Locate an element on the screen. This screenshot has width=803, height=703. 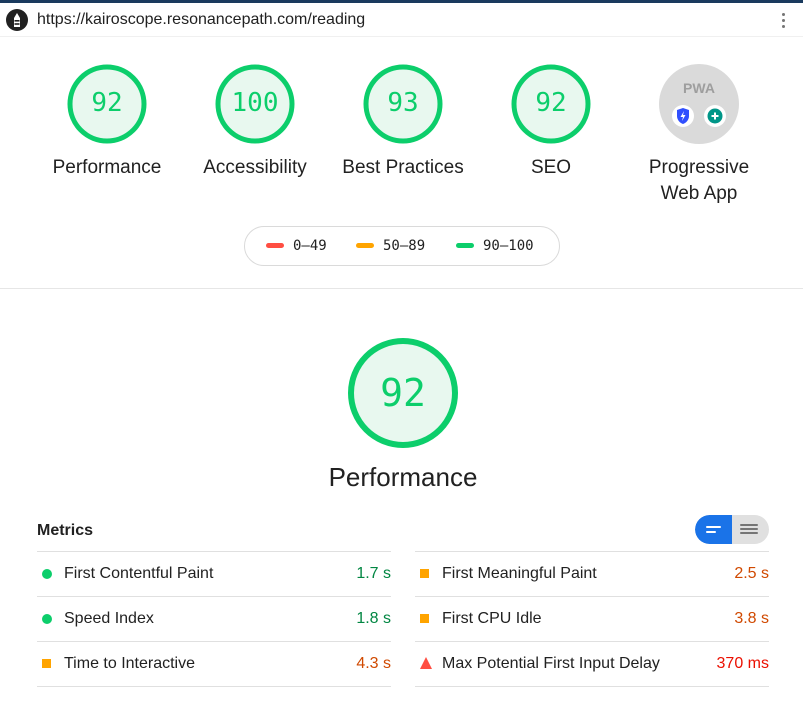
expanded-view-icon is located at coordinates (750, 529).